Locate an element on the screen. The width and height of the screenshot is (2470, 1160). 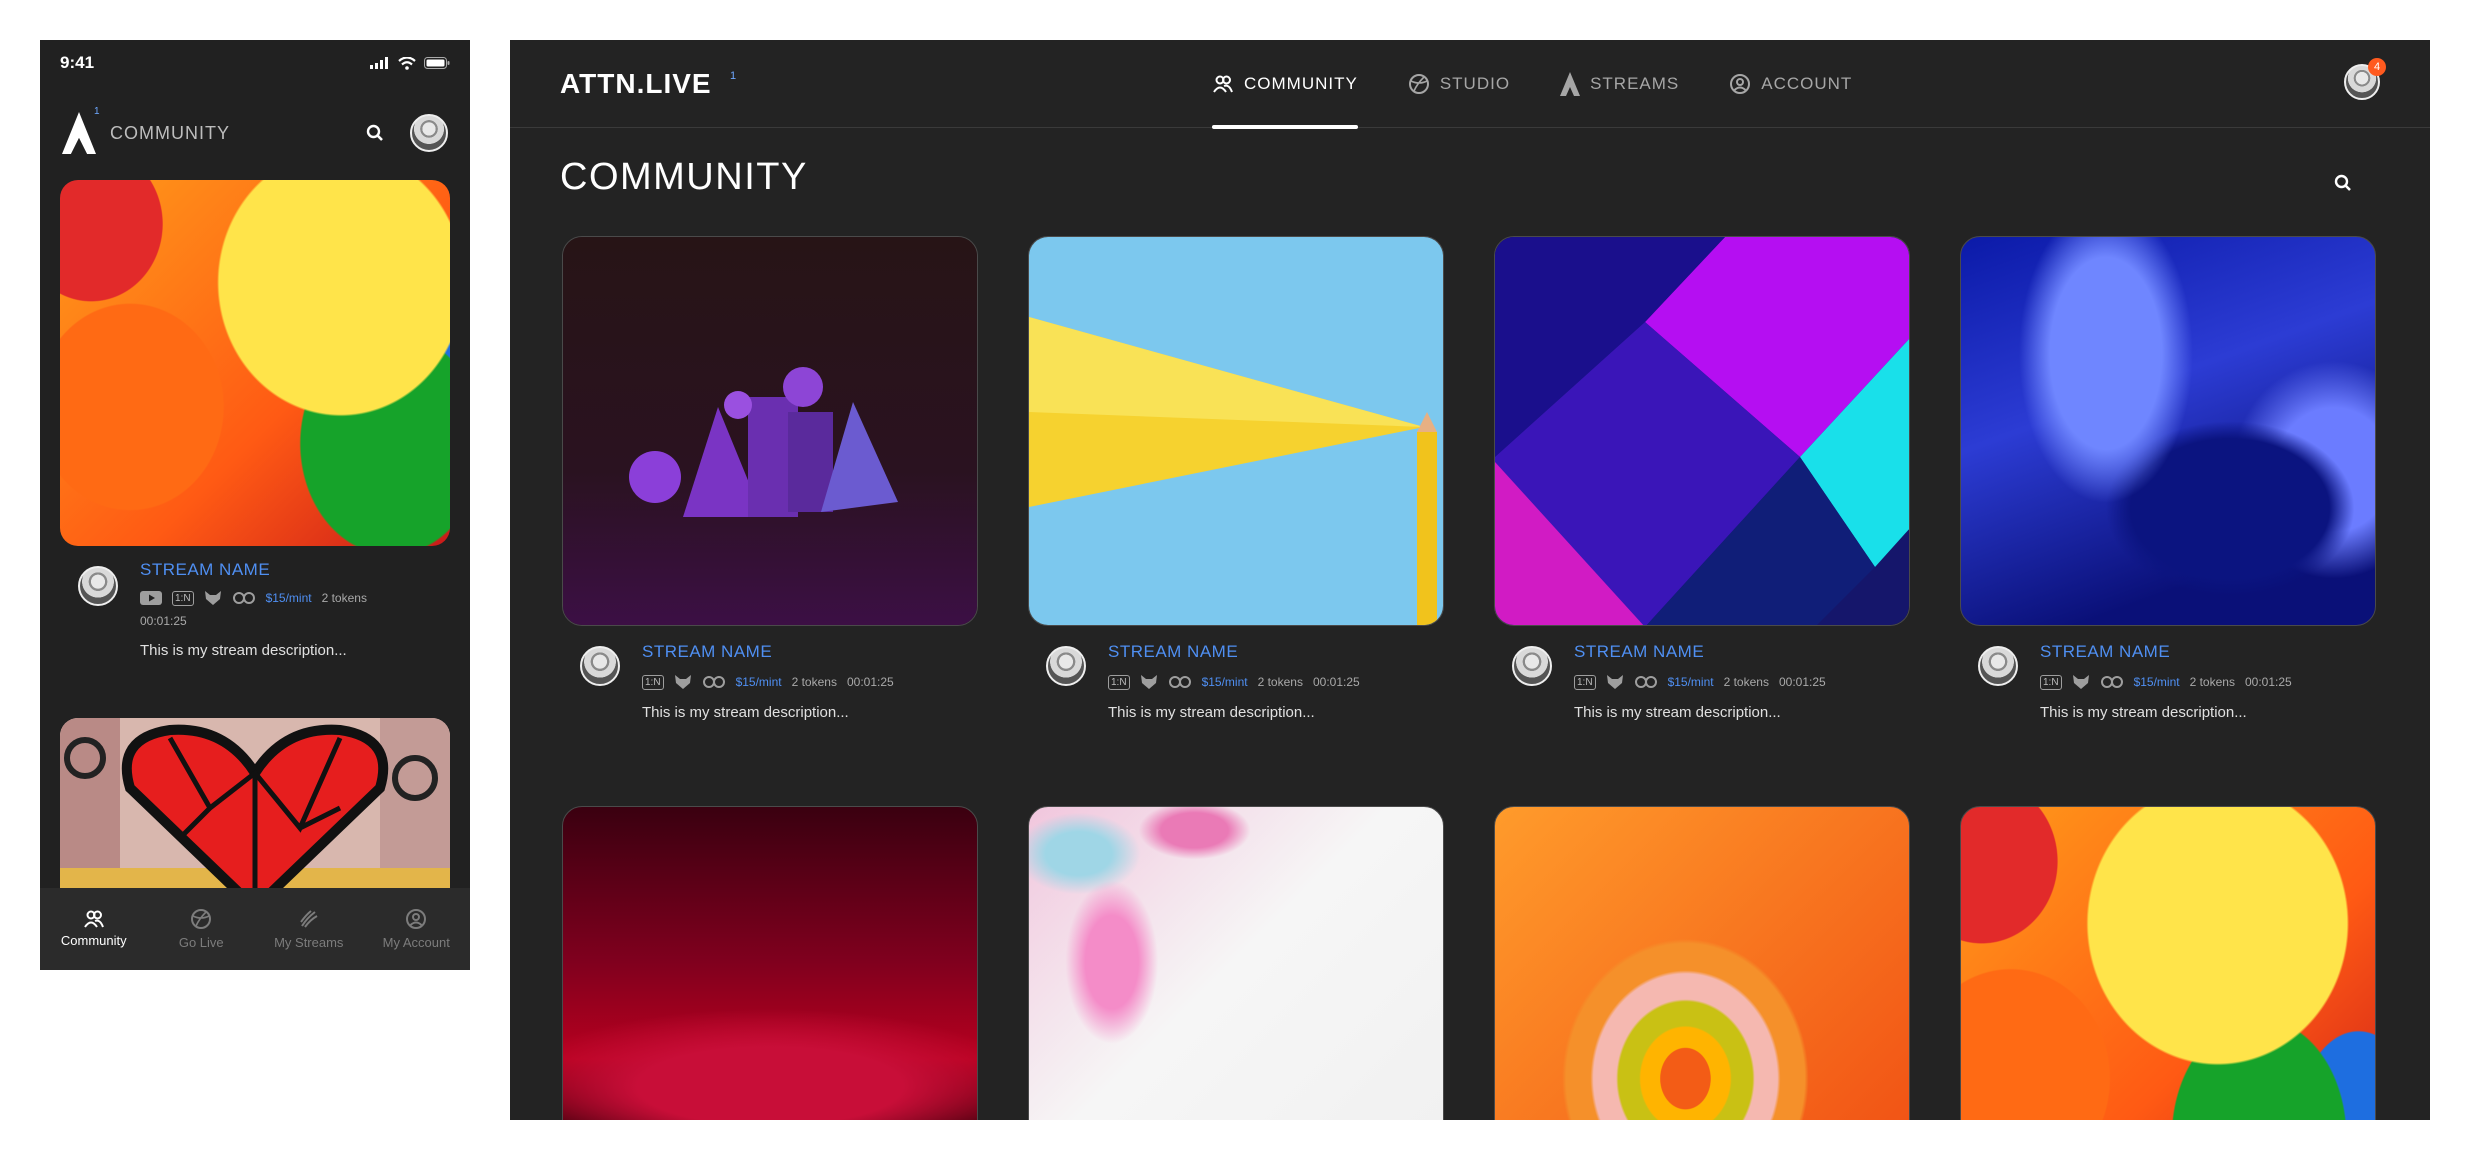
bottom-tab-bar: Community Go Live My Streams My Account is located at coordinates (255, 929).